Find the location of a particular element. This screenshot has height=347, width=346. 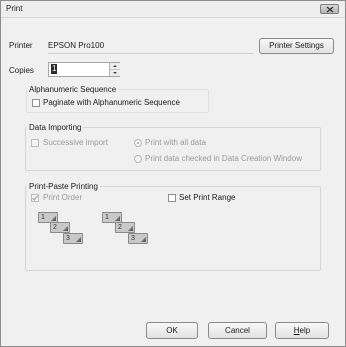

help-label-rest: elp is located at coordinates (305, 330).